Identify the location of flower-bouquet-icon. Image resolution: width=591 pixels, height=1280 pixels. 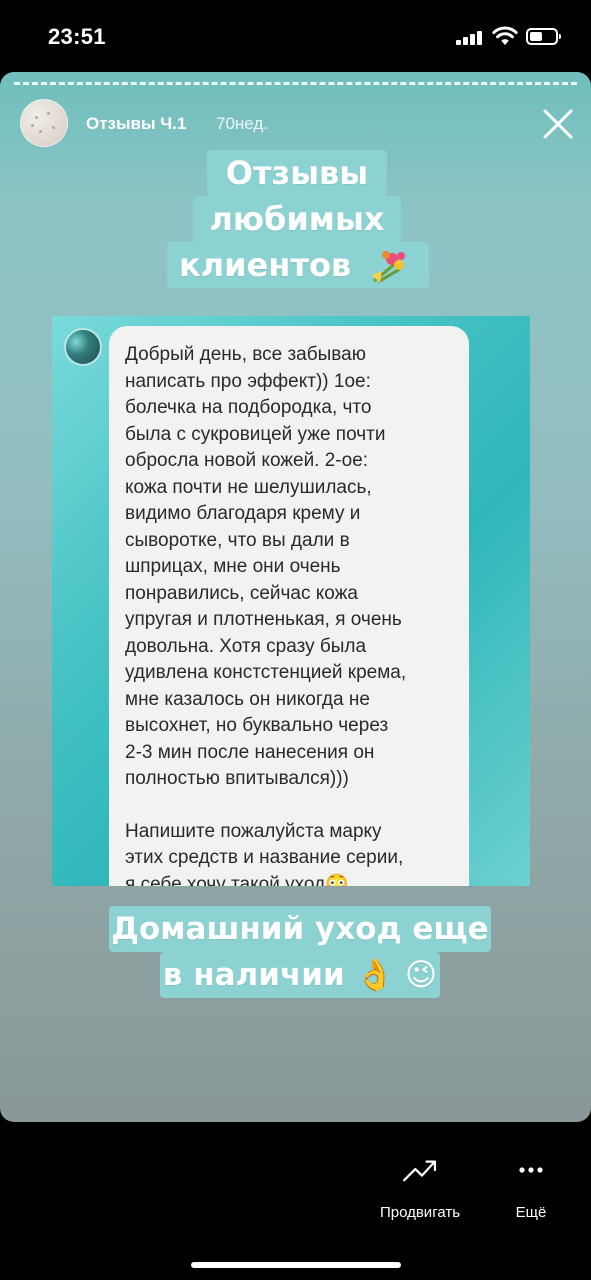
(389, 267).